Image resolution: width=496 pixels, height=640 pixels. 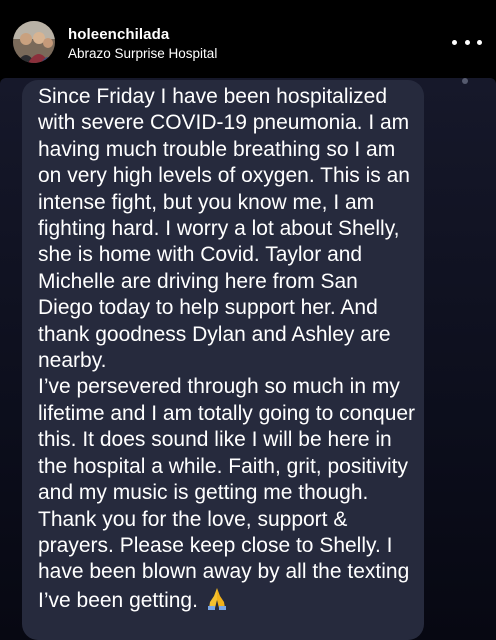 What do you see at coordinates (465, 81) in the screenshot?
I see `decorative-dot` at bounding box center [465, 81].